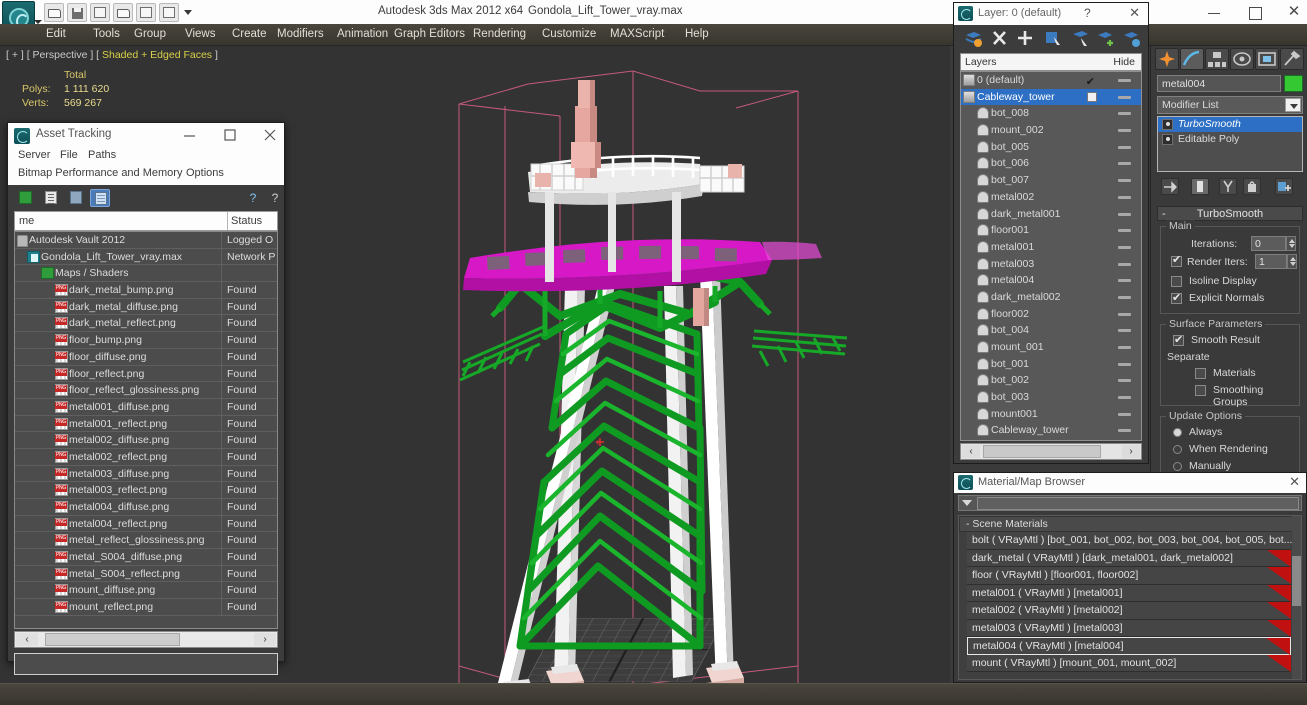 This screenshot has height=705, width=1307. Describe the element at coordinates (265, 639) in the screenshot. I see `scroll-right-icon: ›` at that location.